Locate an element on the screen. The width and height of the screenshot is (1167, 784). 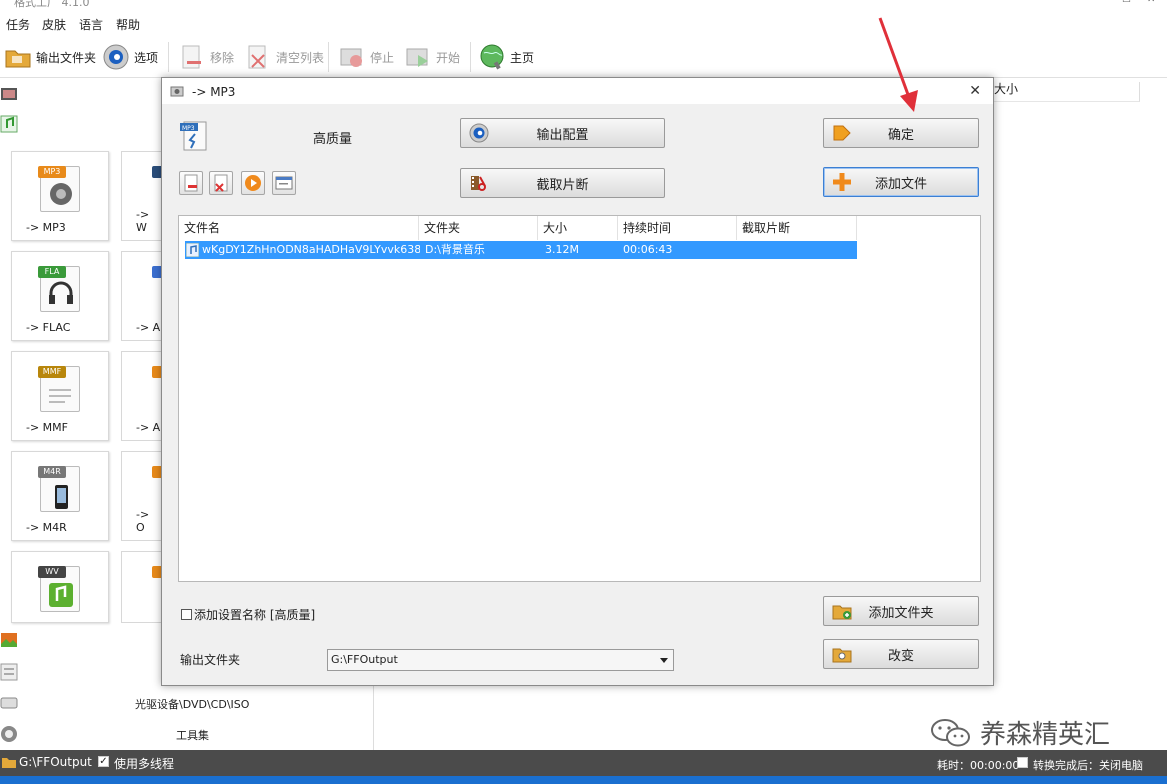
dialog-close-icon: ✕ is located at coordinates (975, 91).